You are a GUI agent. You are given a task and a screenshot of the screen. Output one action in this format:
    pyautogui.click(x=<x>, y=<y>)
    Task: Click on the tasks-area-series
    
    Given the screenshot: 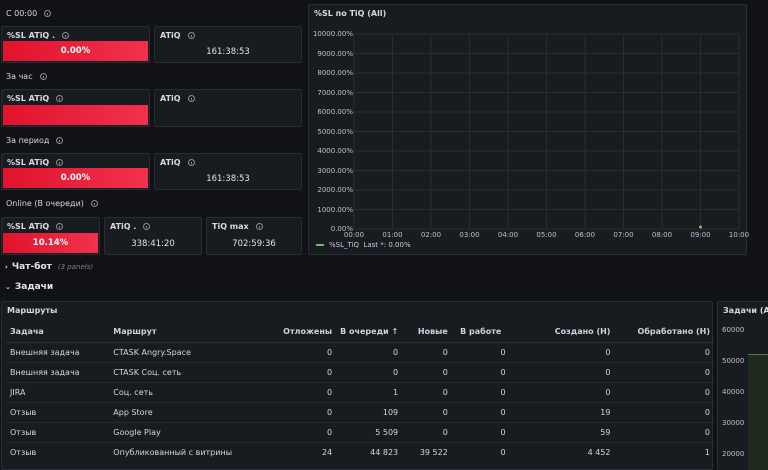 What is the action you would take?
    pyautogui.click(x=758, y=412)
    